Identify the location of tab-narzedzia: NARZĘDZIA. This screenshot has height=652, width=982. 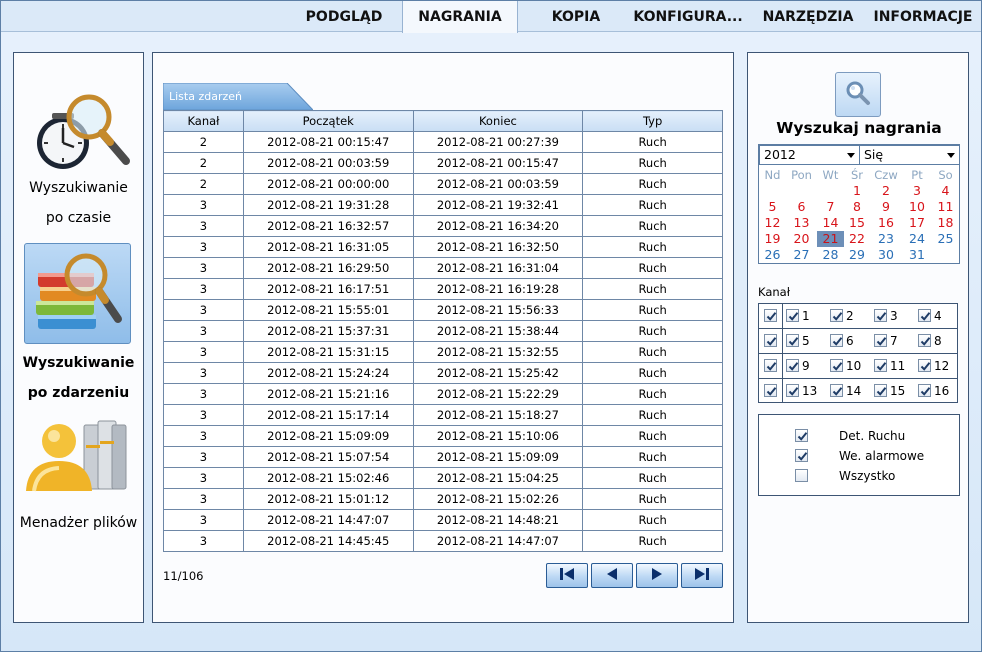
(808, 16).